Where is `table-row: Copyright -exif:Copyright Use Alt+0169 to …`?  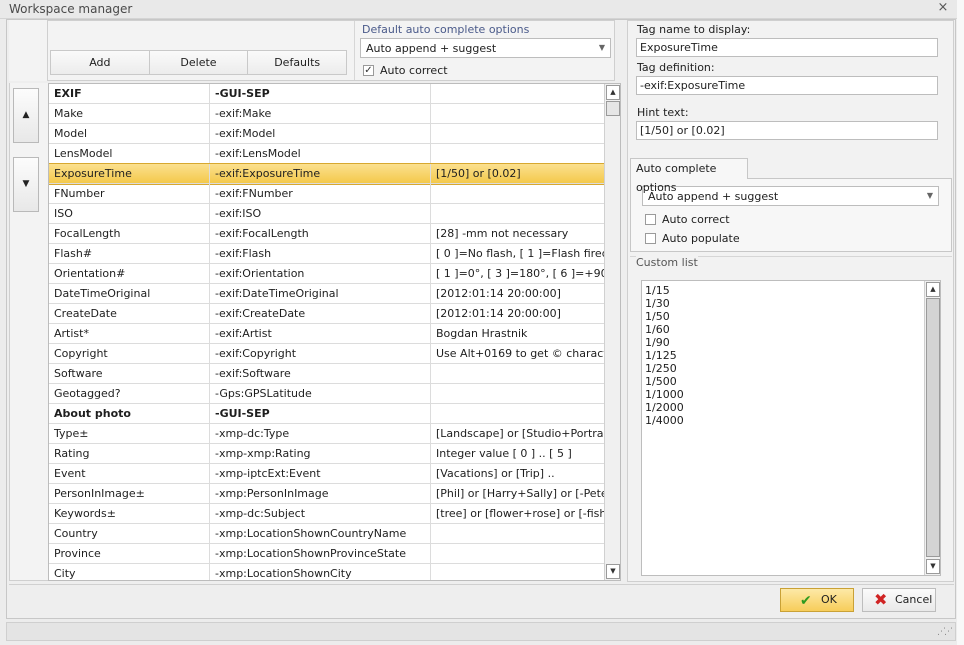 table-row: Copyright -exif:Copyright Use Alt+0169 to … is located at coordinates (327, 354).